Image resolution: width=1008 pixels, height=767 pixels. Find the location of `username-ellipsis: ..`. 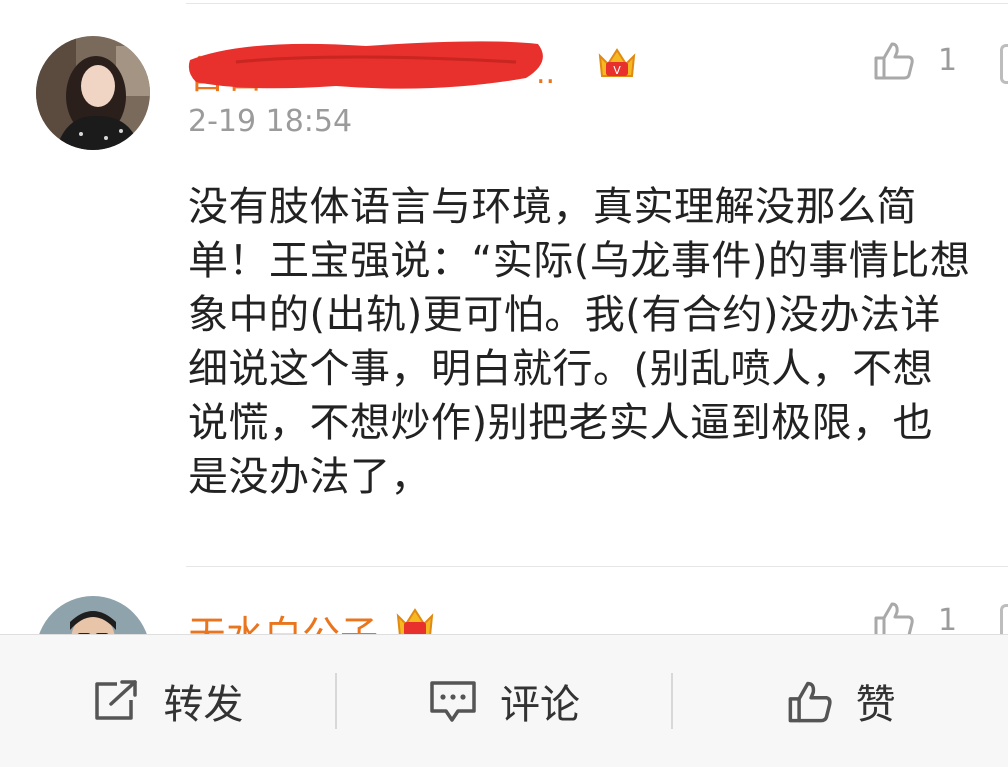

username-ellipsis: .. is located at coordinates (546, 73).